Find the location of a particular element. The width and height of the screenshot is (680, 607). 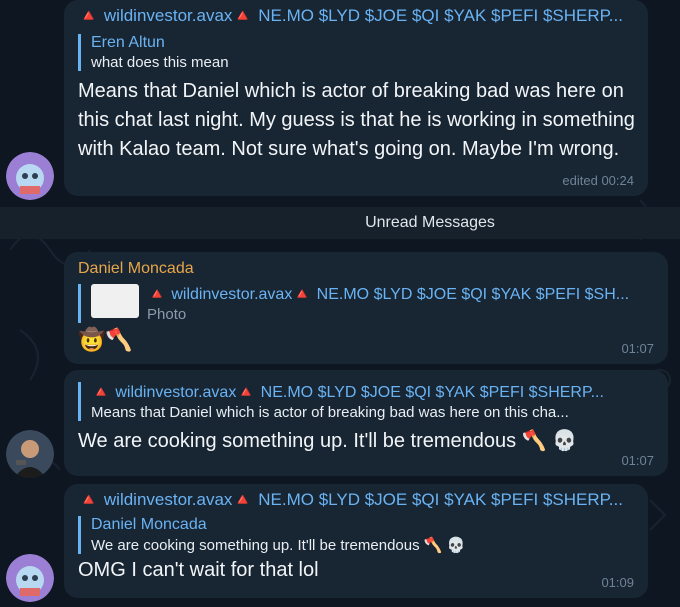

message-text: OMG I can't wait for that lol is located at coordinates (198, 570).